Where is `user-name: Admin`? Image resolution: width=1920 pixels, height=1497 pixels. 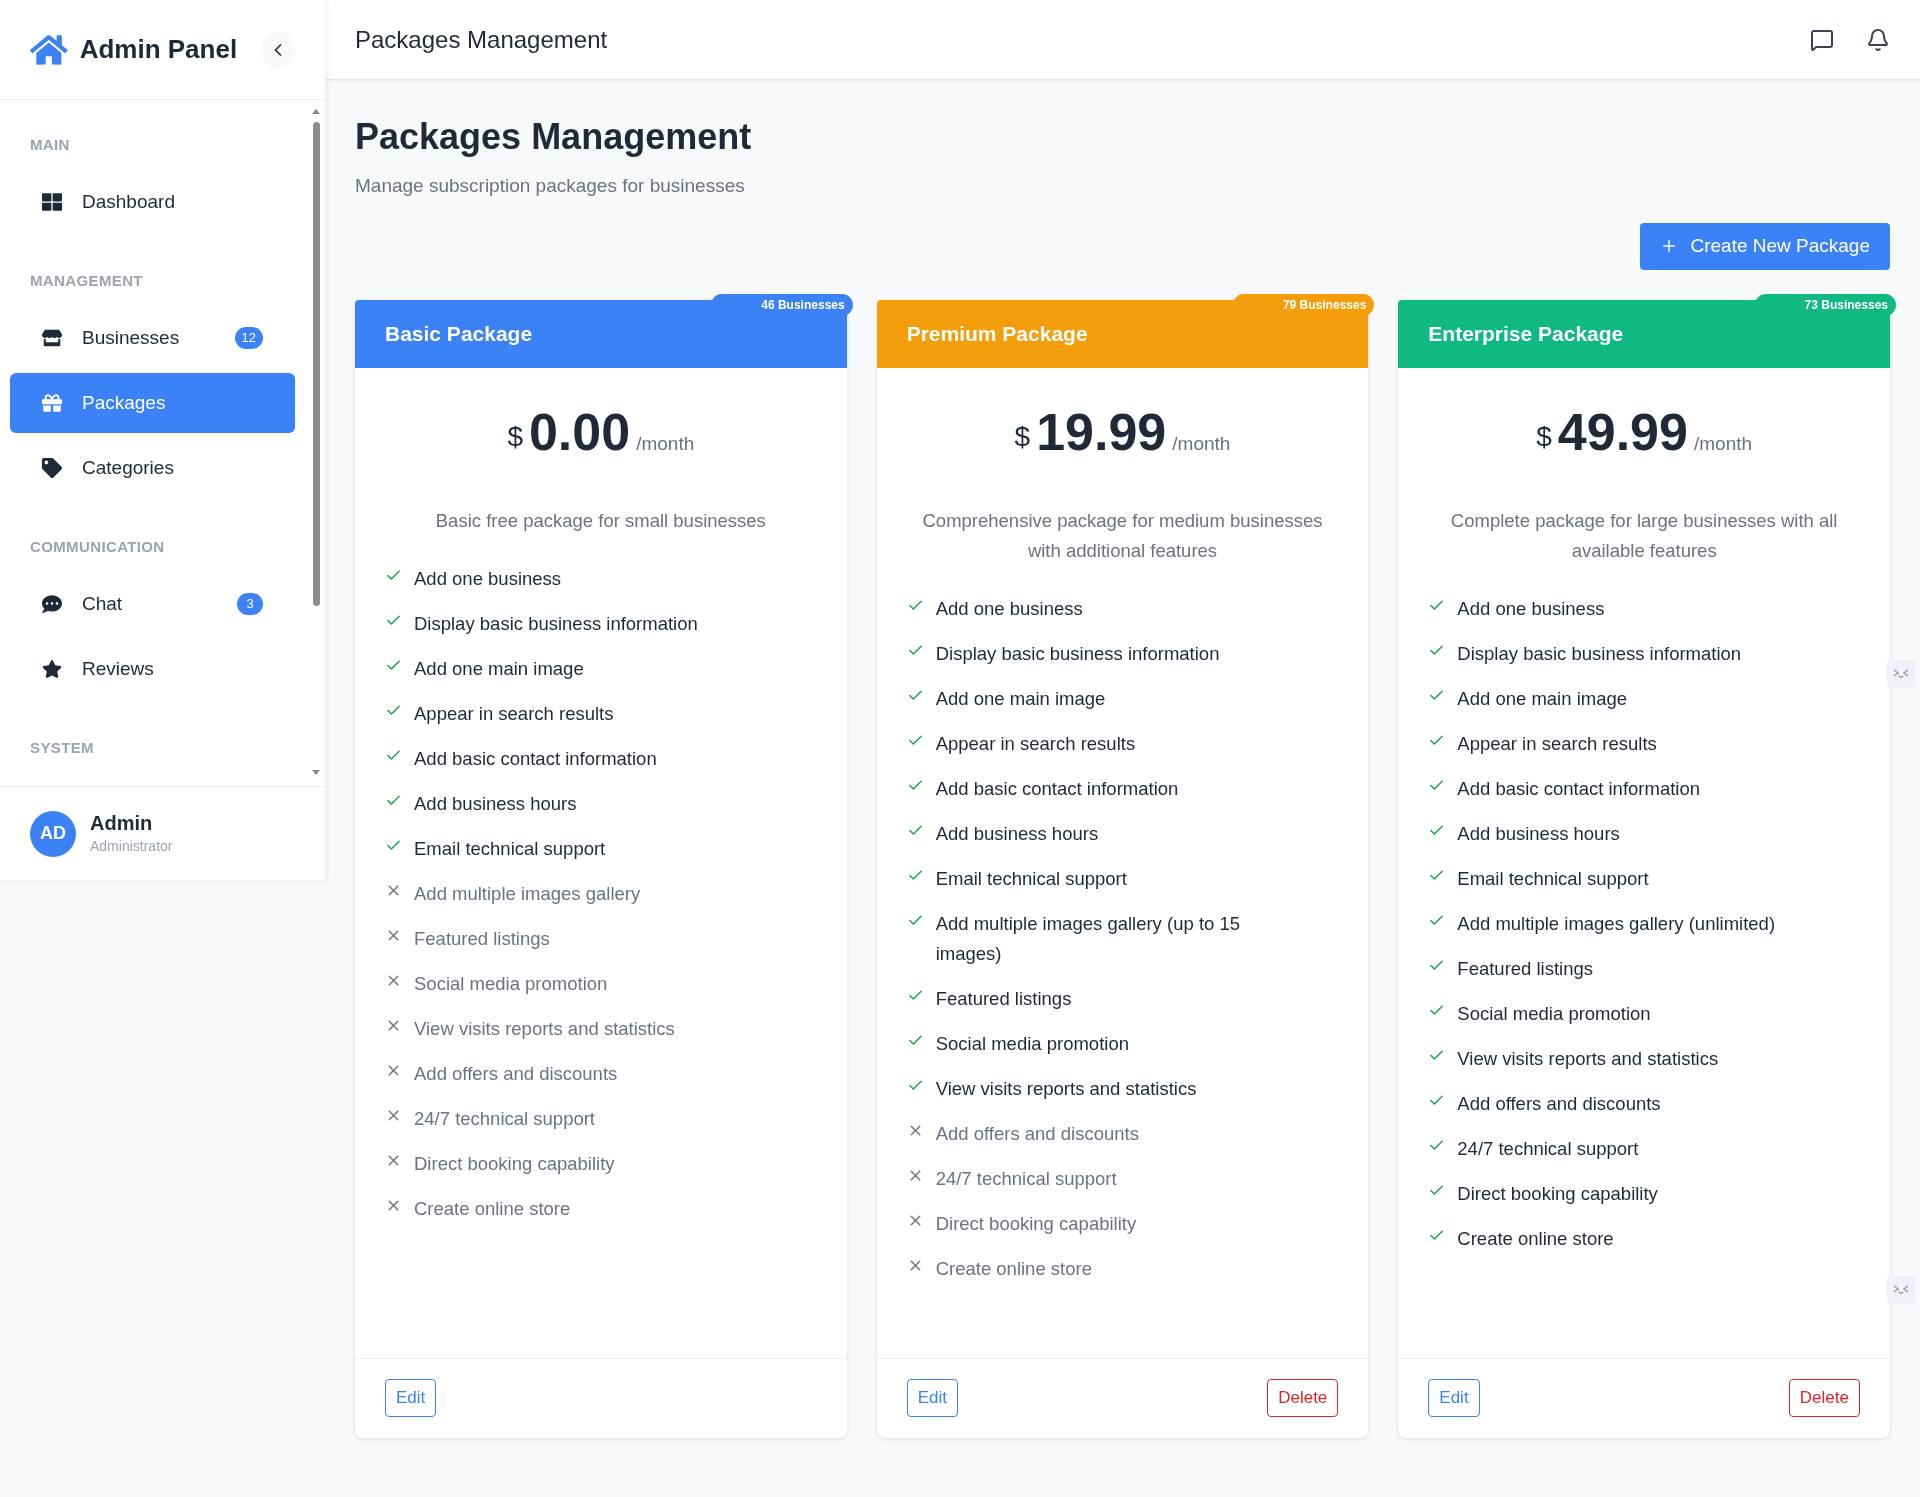 user-name: Admin is located at coordinates (122, 823).